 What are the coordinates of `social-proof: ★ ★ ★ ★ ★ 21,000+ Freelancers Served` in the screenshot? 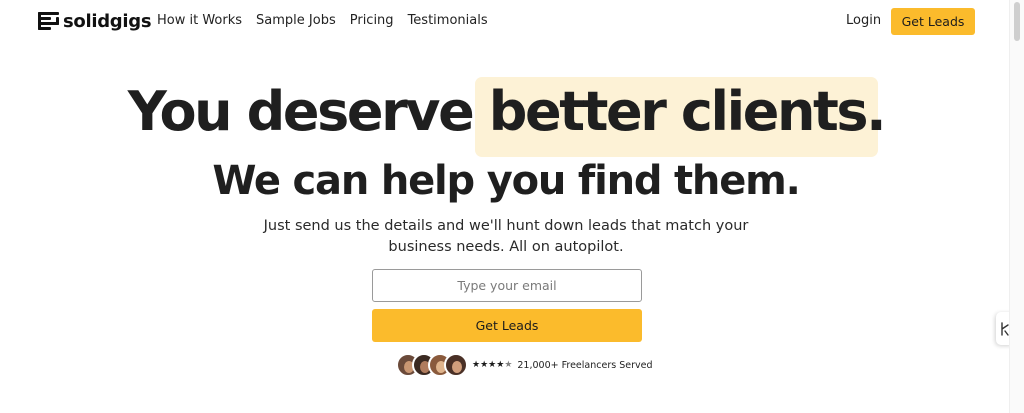 It's located at (524, 365).